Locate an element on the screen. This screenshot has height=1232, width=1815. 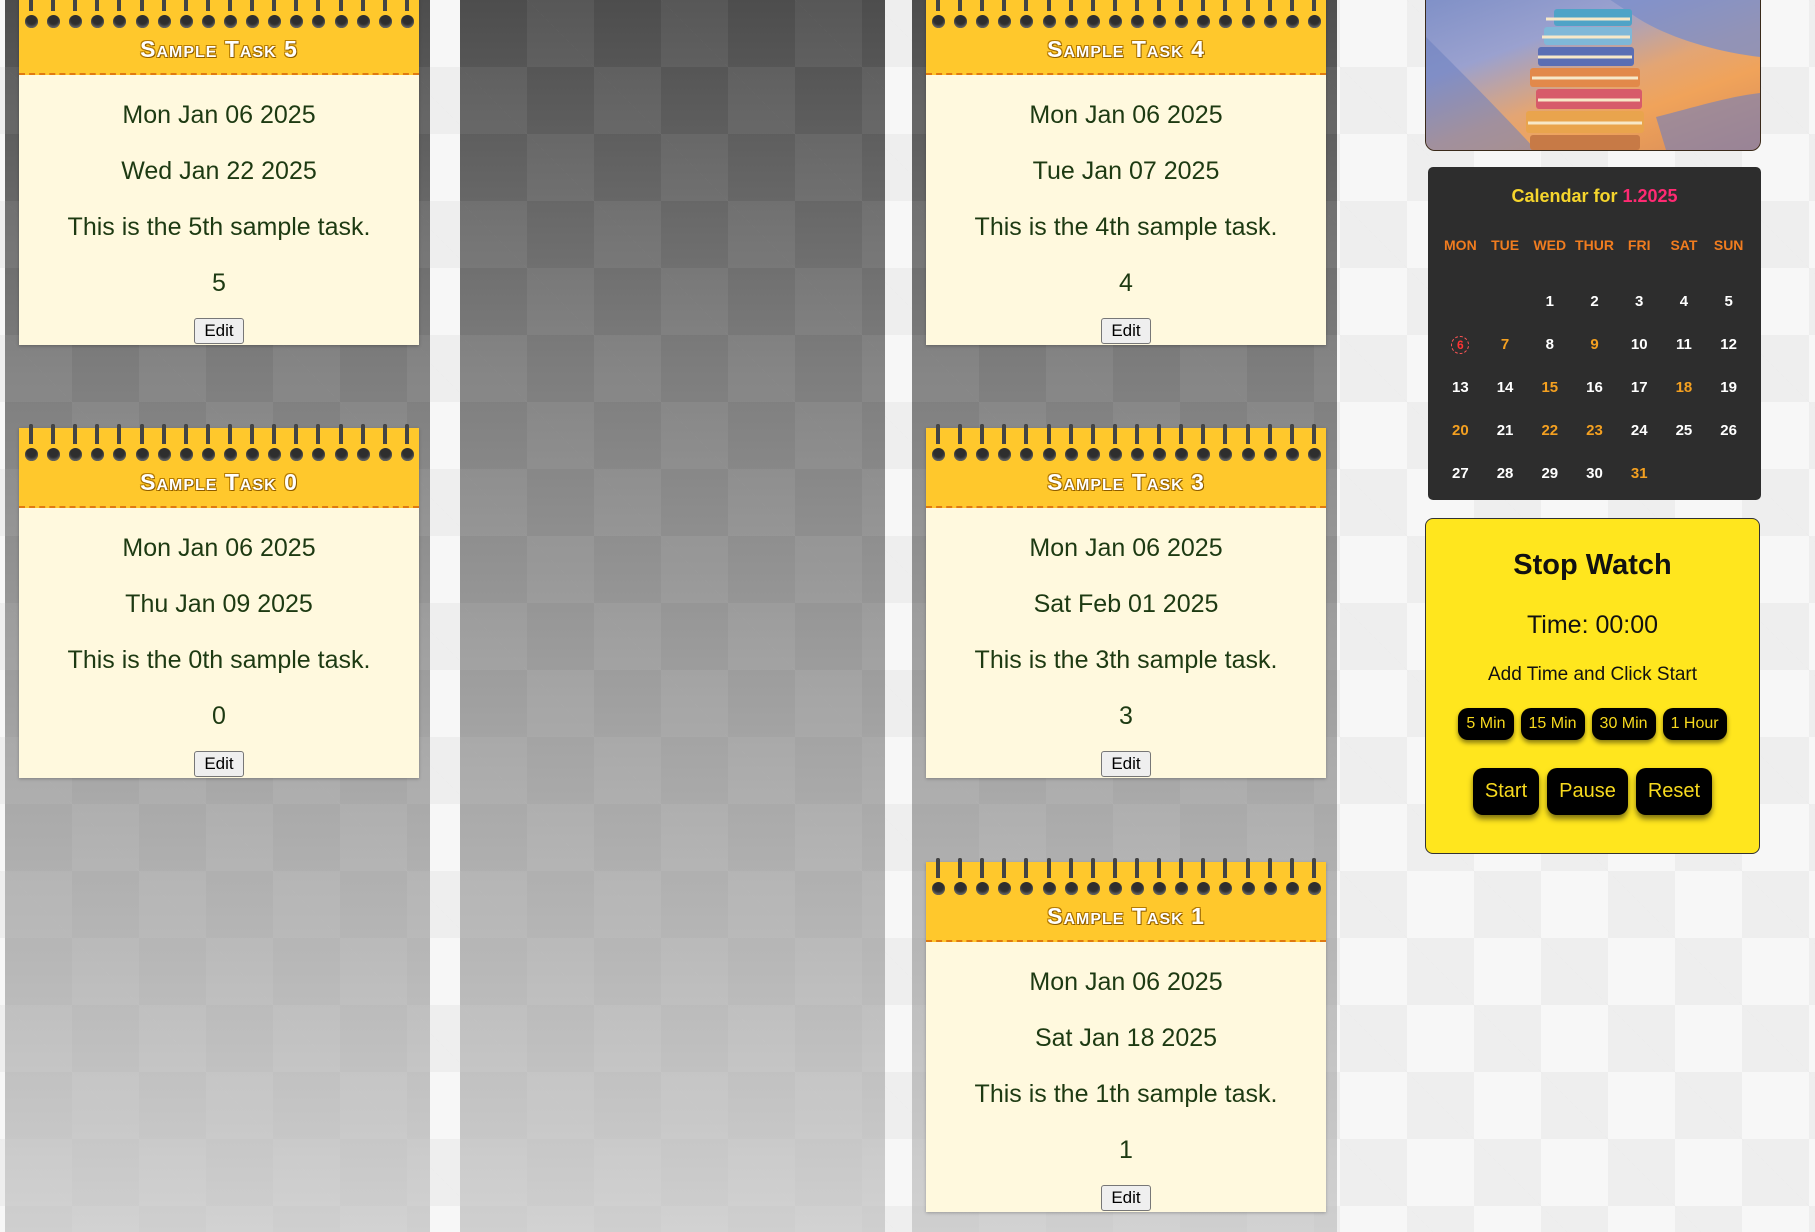
calendar-day: 12 is located at coordinates (1728, 344).